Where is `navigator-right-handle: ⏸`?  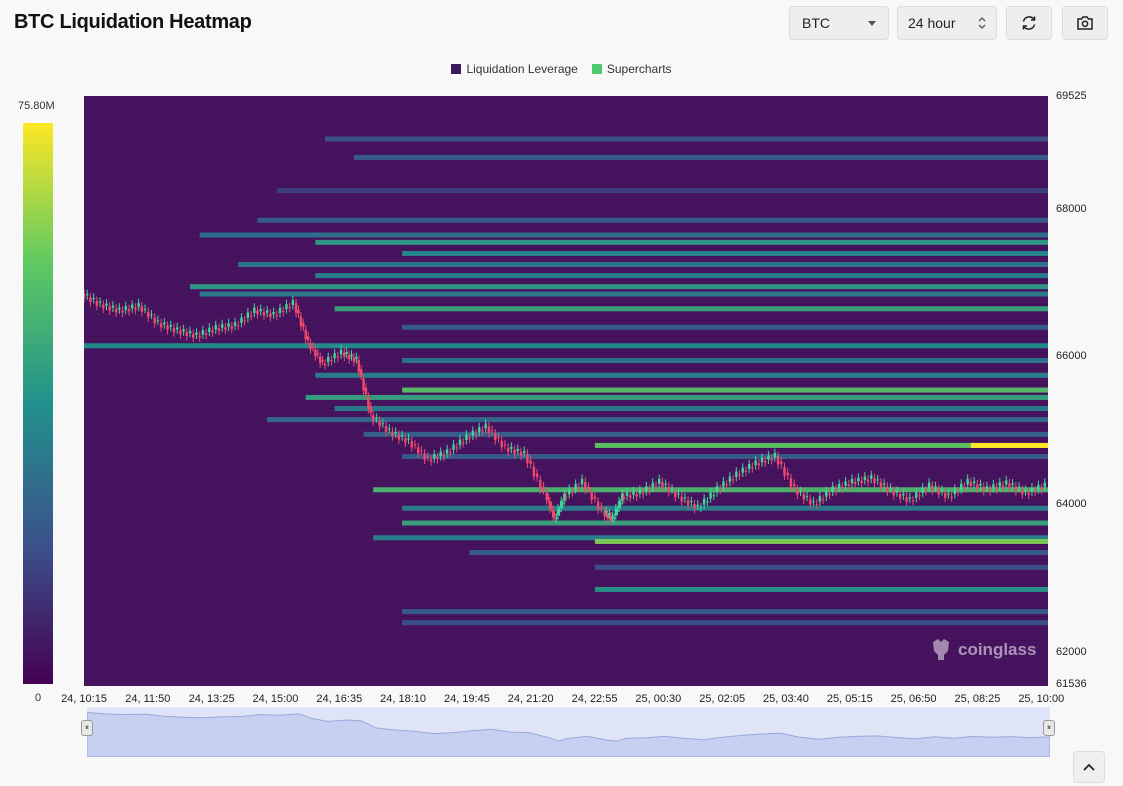 navigator-right-handle: ⏸ is located at coordinates (1049, 728).